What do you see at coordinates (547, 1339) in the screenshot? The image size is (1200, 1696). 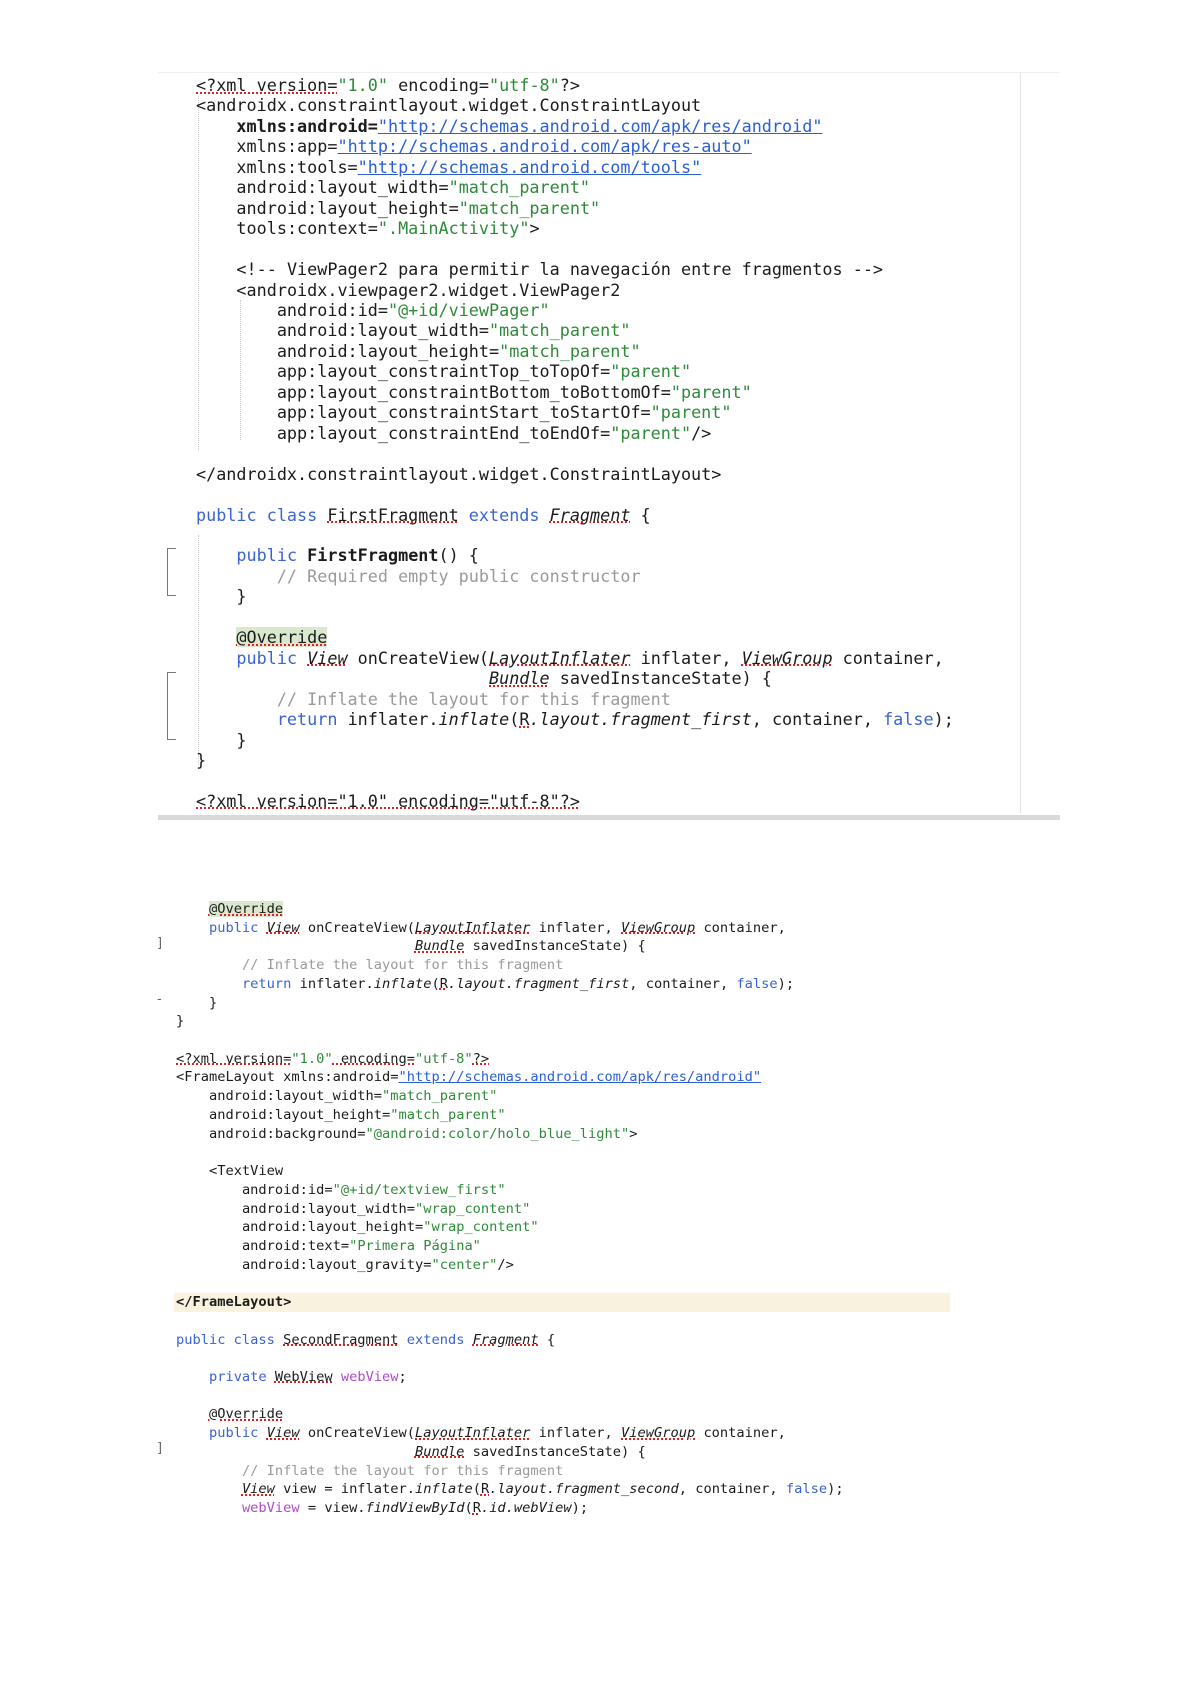 I see `code-token: {` at bounding box center [547, 1339].